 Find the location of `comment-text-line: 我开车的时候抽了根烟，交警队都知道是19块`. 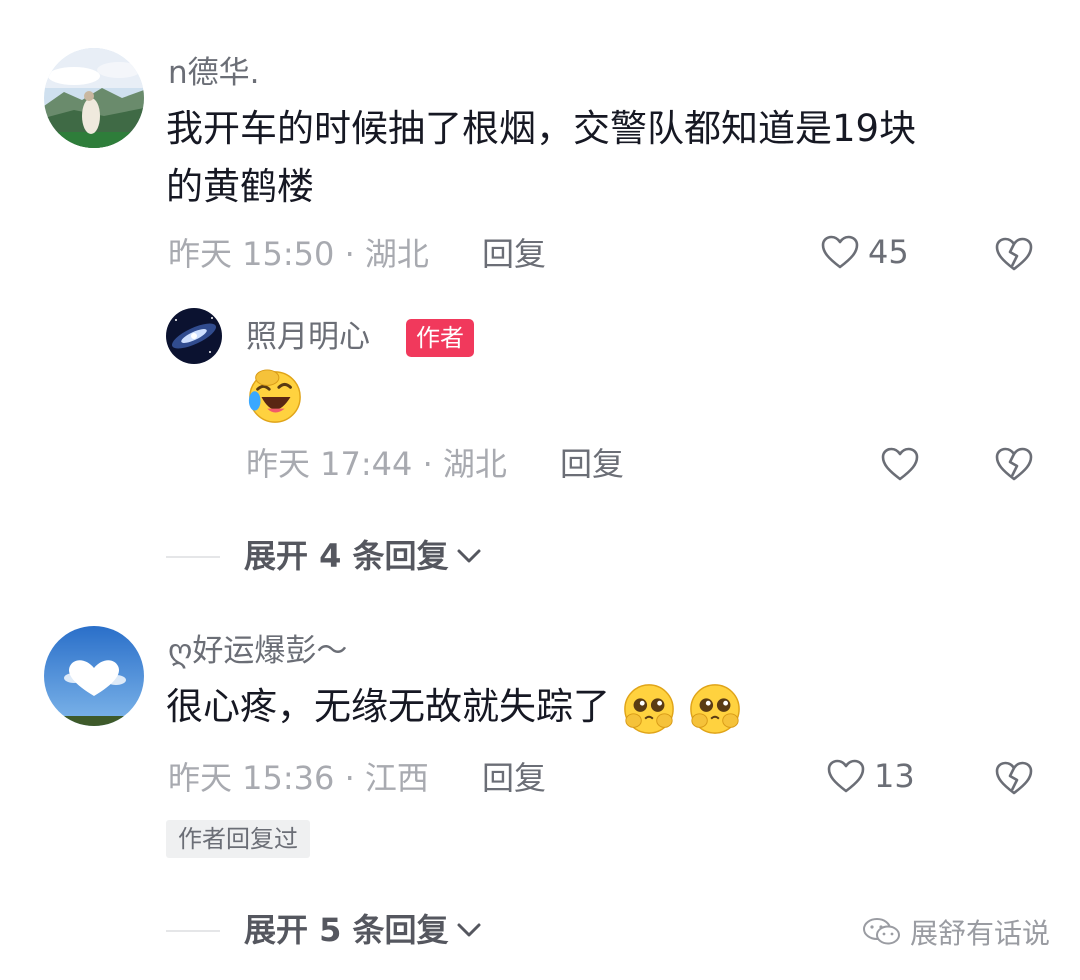

comment-text-line: 我开车的时候抽了根烟，交警队都知道是19块 is located at coordinates (541, 128).